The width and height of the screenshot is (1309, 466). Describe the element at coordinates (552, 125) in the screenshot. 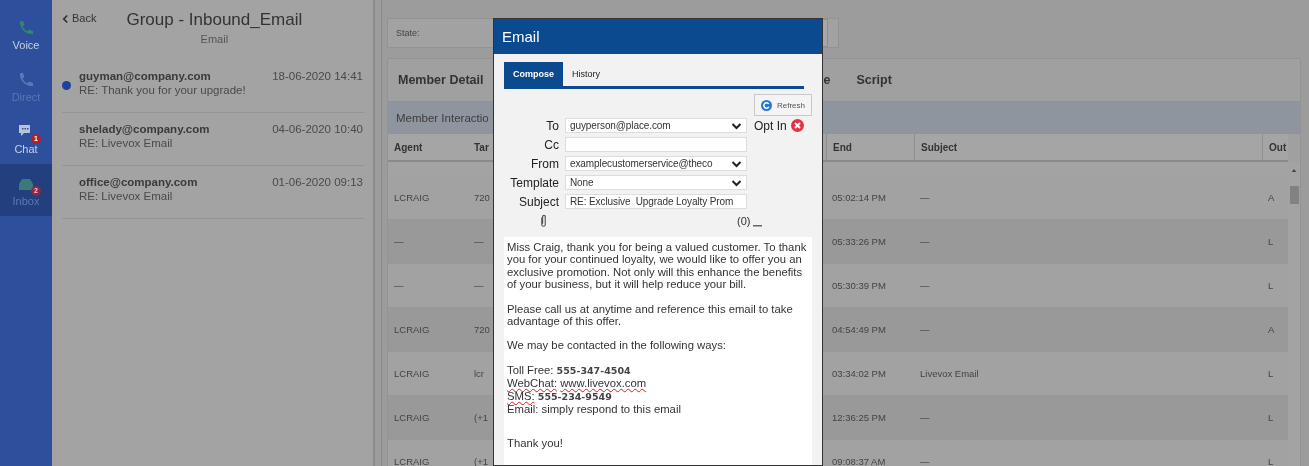

I see `field-label: To` at that location.